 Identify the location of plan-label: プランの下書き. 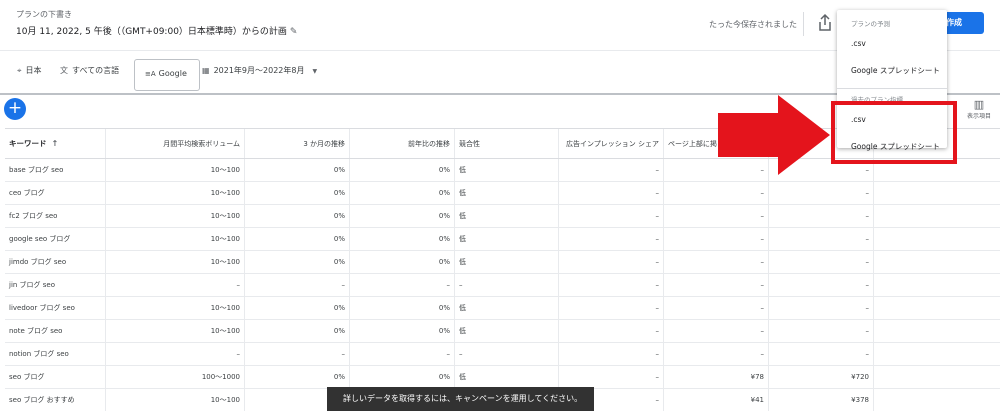
(44, 14).